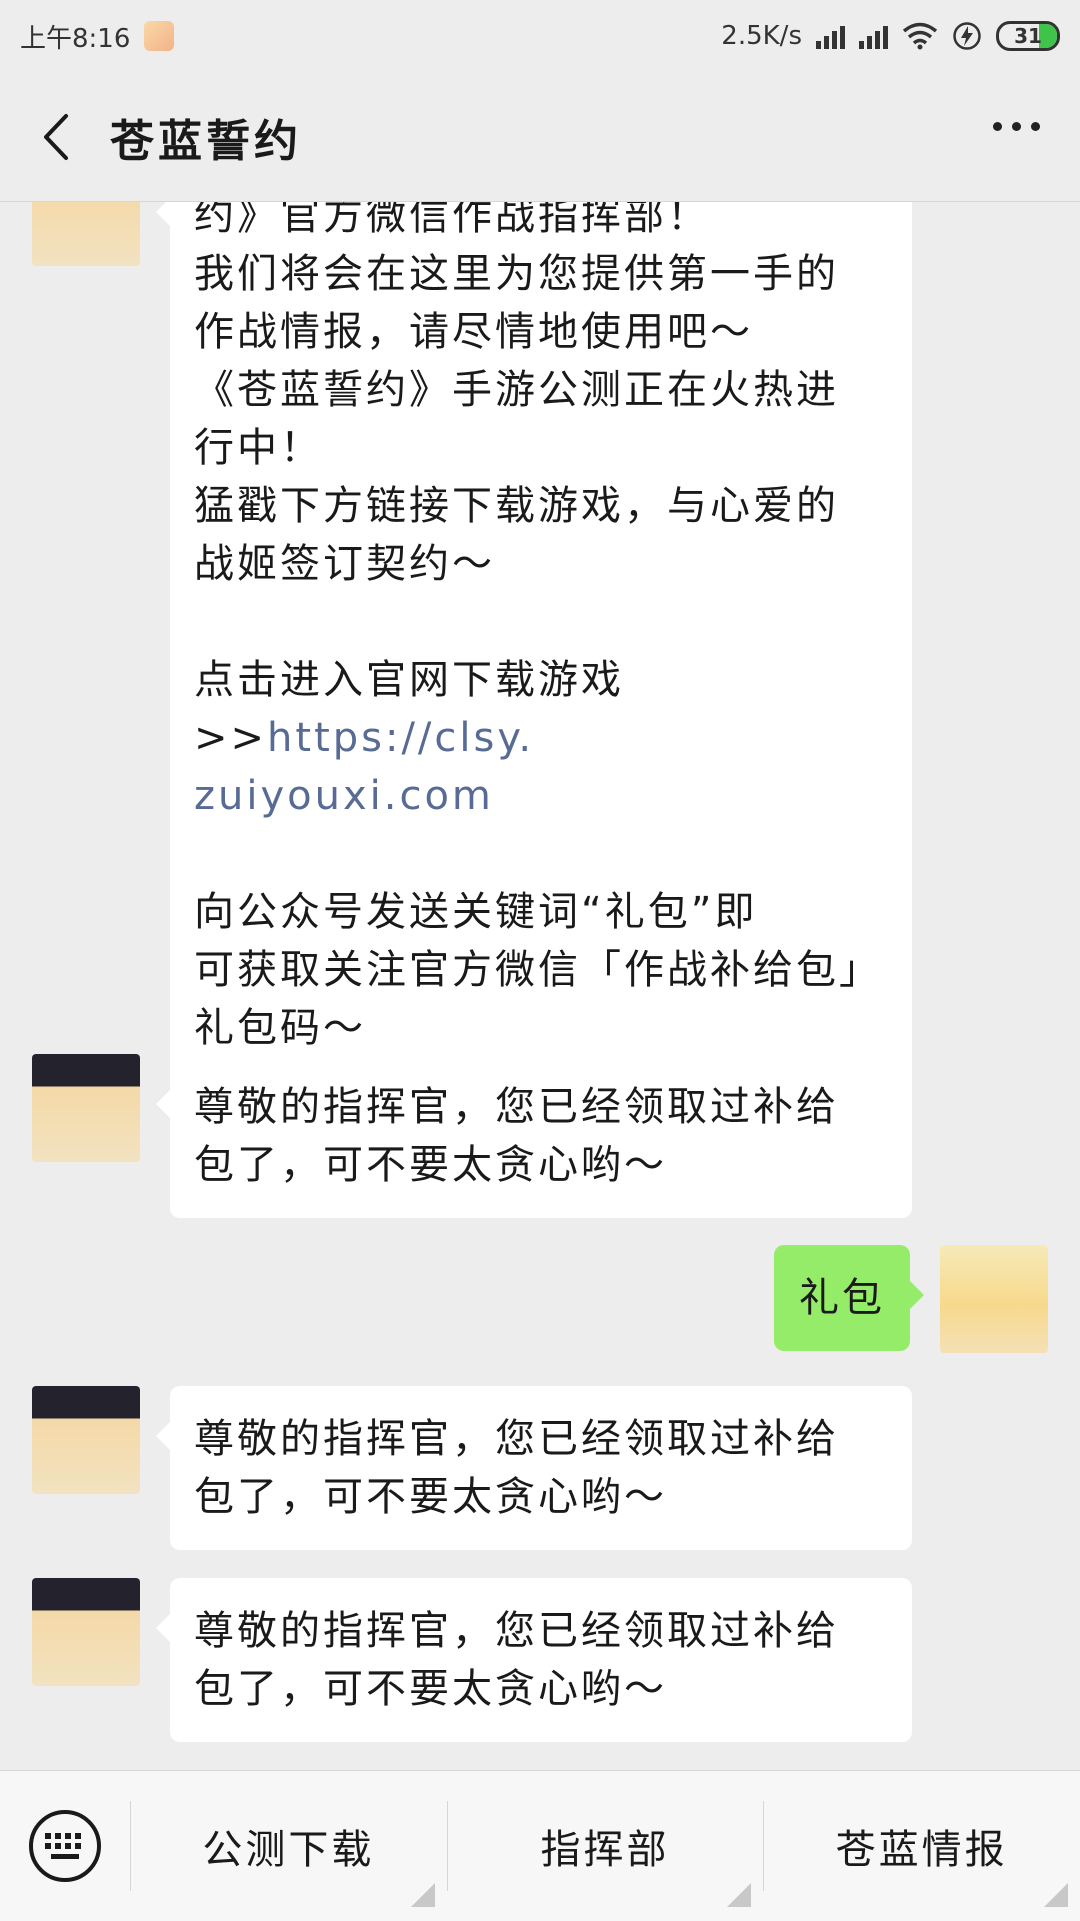  Describe the element at coordinates (452, 220) in the screenshot. I see `message-text: 约》官方微信作战指挥部！` at that location.